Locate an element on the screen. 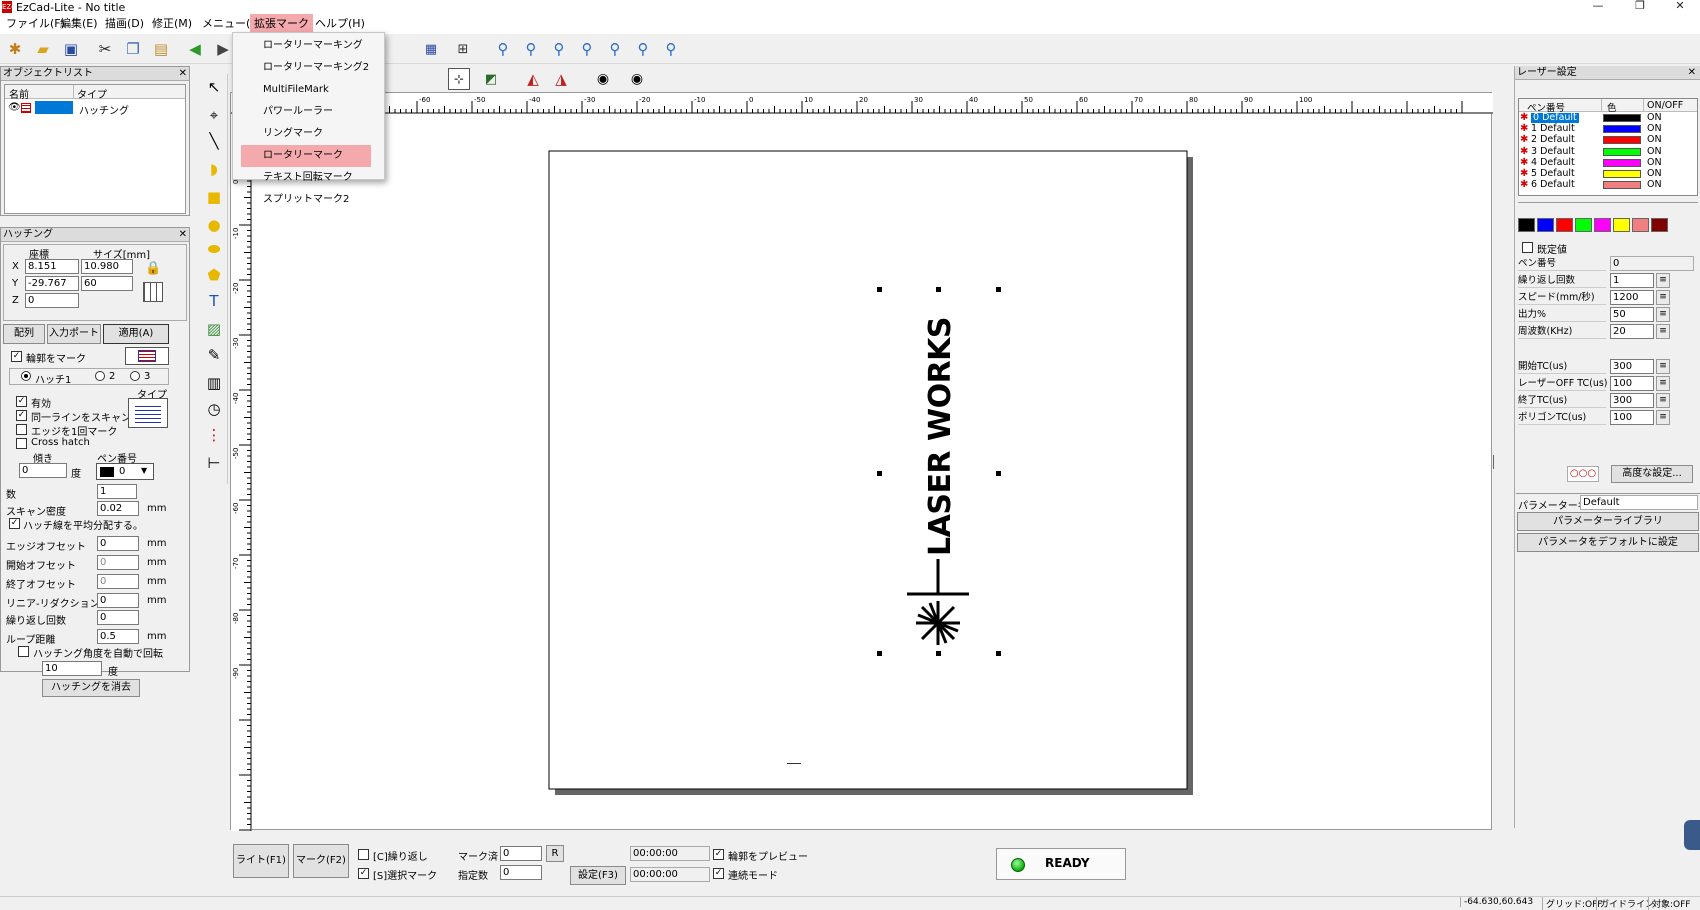  zoom-plus-icon: ⚲ is located at coordinates (559, 49).